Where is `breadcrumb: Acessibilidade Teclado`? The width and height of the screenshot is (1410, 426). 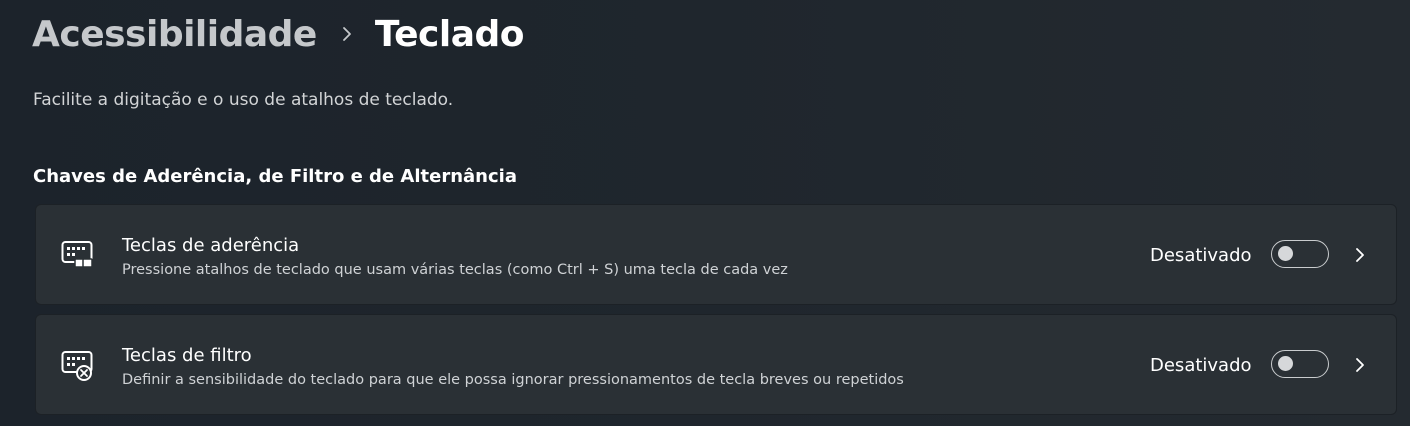 breadcrumb: Acessibilidade Teclado is located at coordinates (278, 34).